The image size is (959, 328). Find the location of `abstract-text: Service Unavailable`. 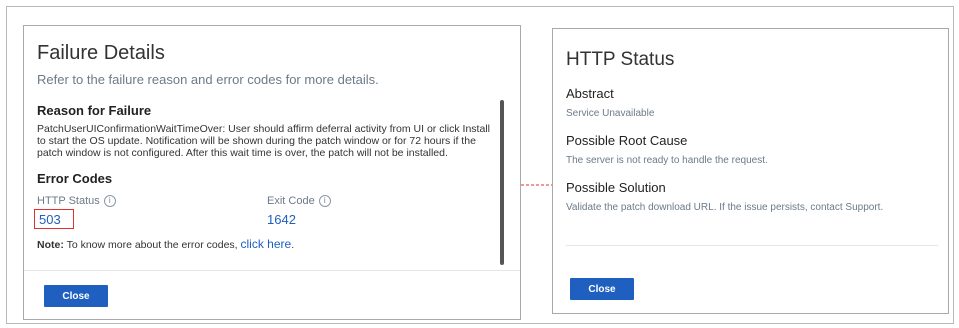

abstract-text: Service Unavailable is located at coordinates (610, 113).